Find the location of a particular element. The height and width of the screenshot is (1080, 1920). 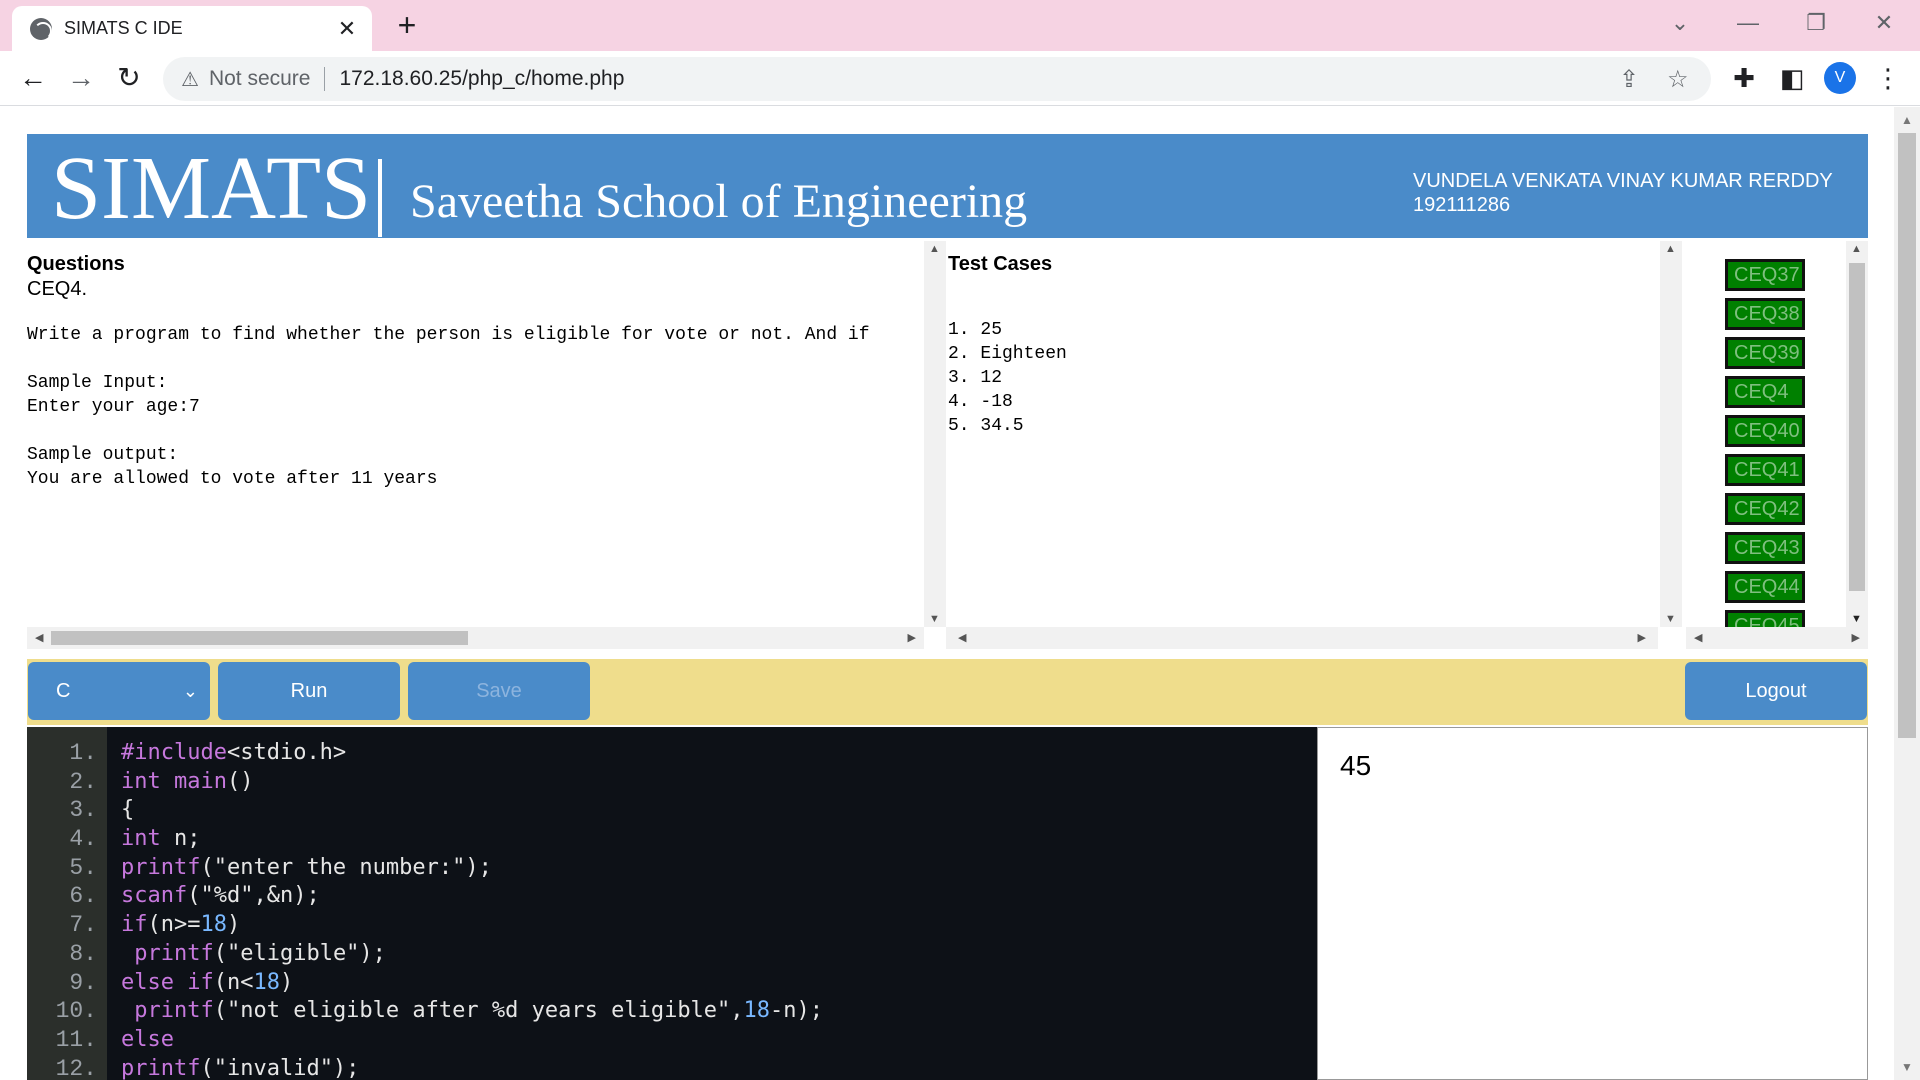

page-scroll-thumb is located at coordinates (1907, 435).